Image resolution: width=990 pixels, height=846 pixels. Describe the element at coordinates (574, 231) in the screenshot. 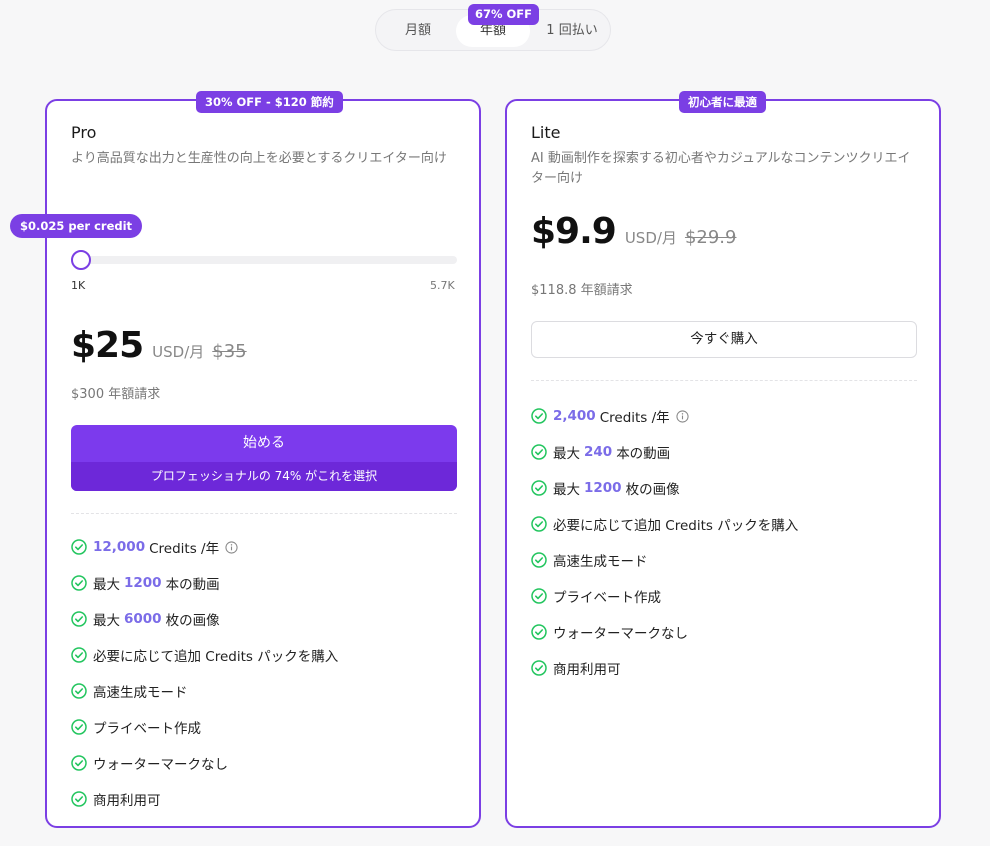

I see `price: $9.9` at that location.